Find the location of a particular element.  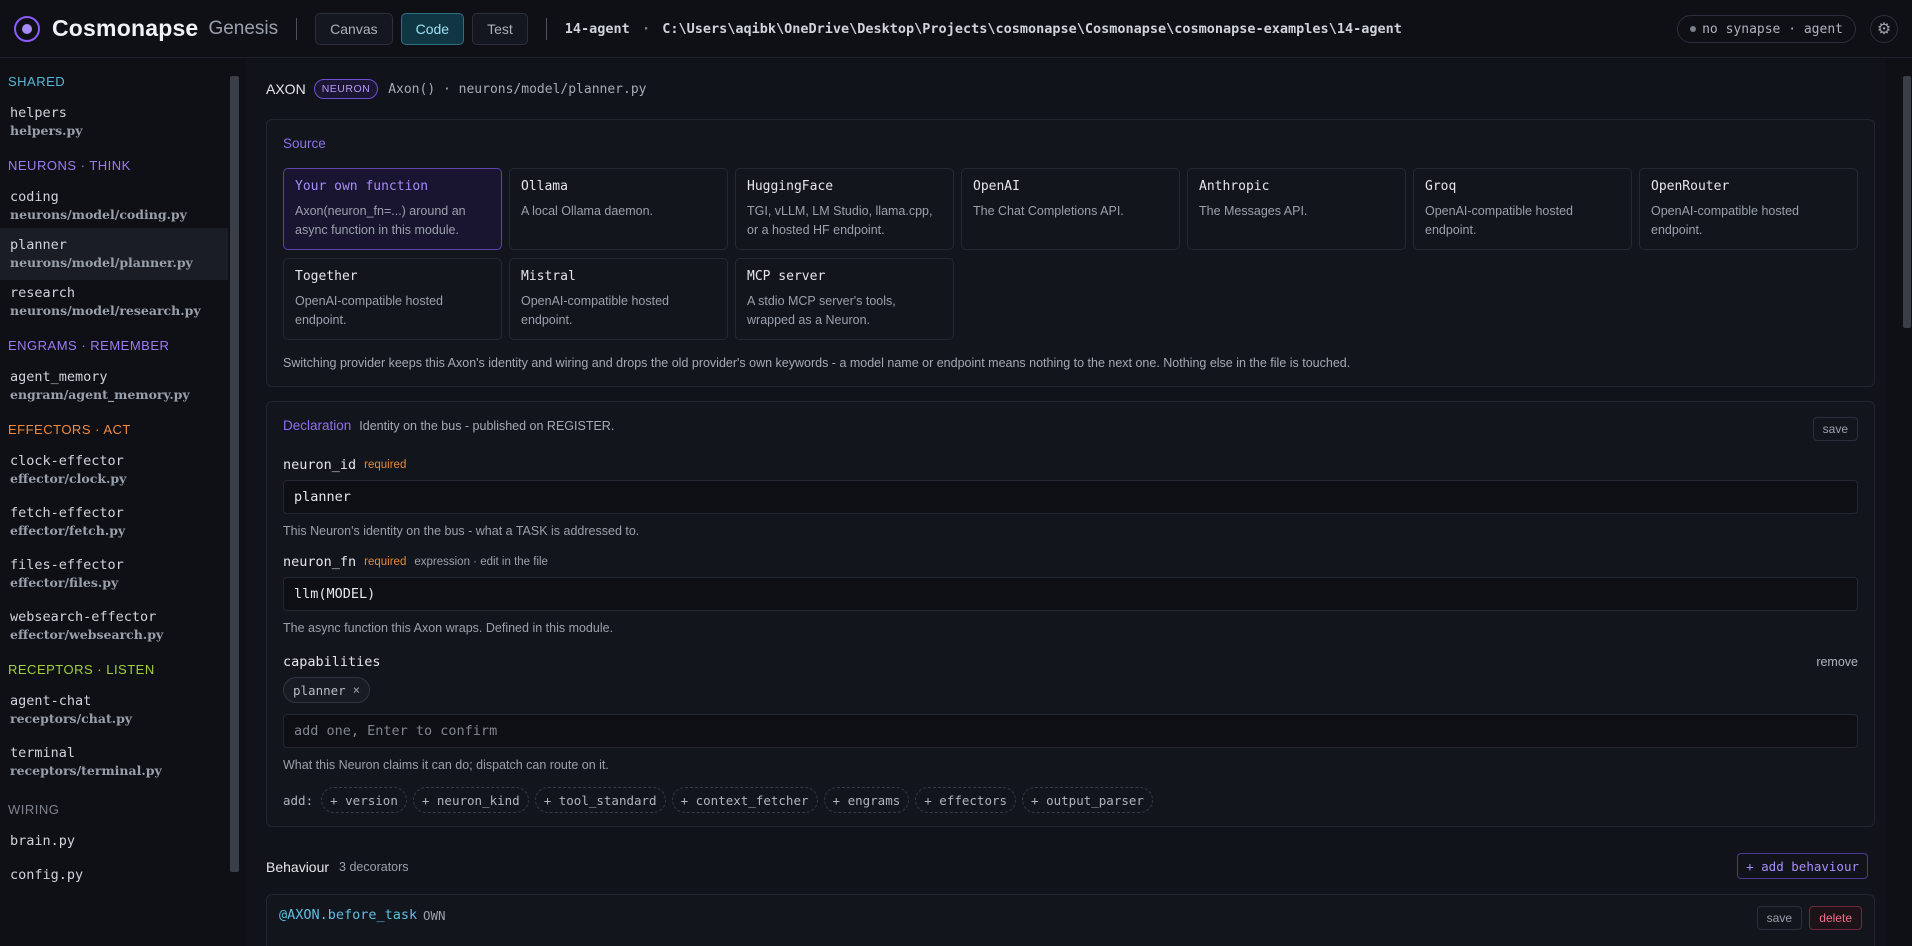

decorator-name: @AXON.before_task is located at coordinates (348, 915).